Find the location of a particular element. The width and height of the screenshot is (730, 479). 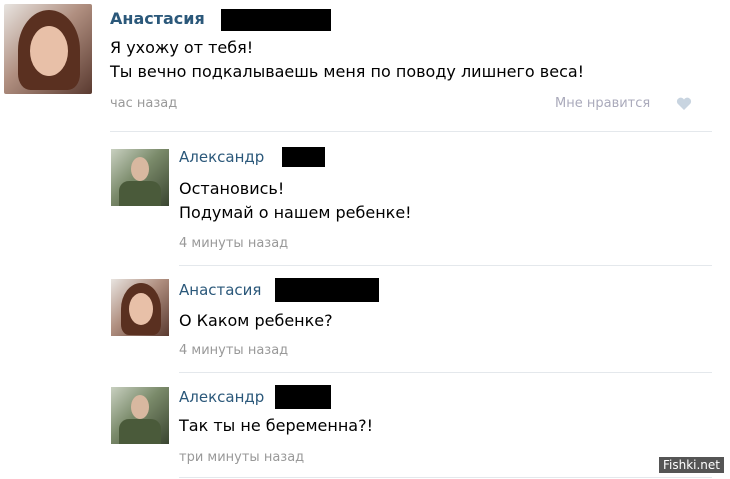

author-avatar is located at coordinates (48, 49).